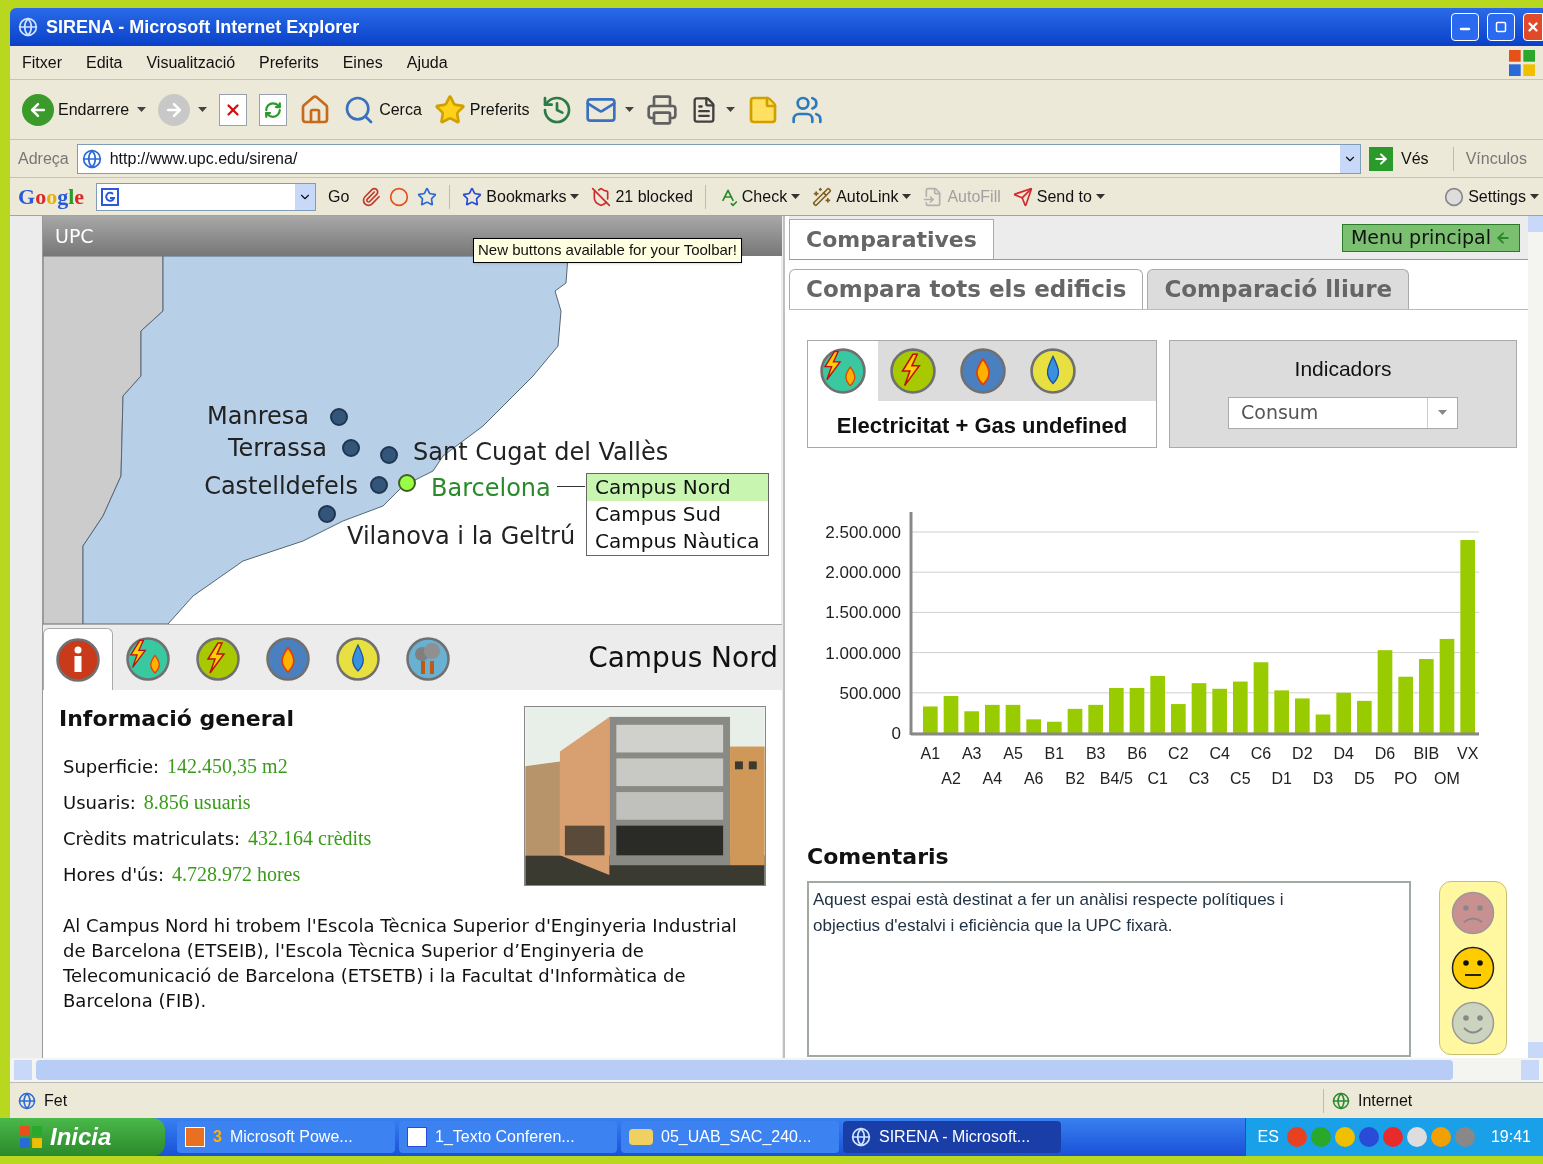  Describe the element at coordinates (1278, 289) in the screenshot. I see `comparison-tab: Comparació lliure` at that location.